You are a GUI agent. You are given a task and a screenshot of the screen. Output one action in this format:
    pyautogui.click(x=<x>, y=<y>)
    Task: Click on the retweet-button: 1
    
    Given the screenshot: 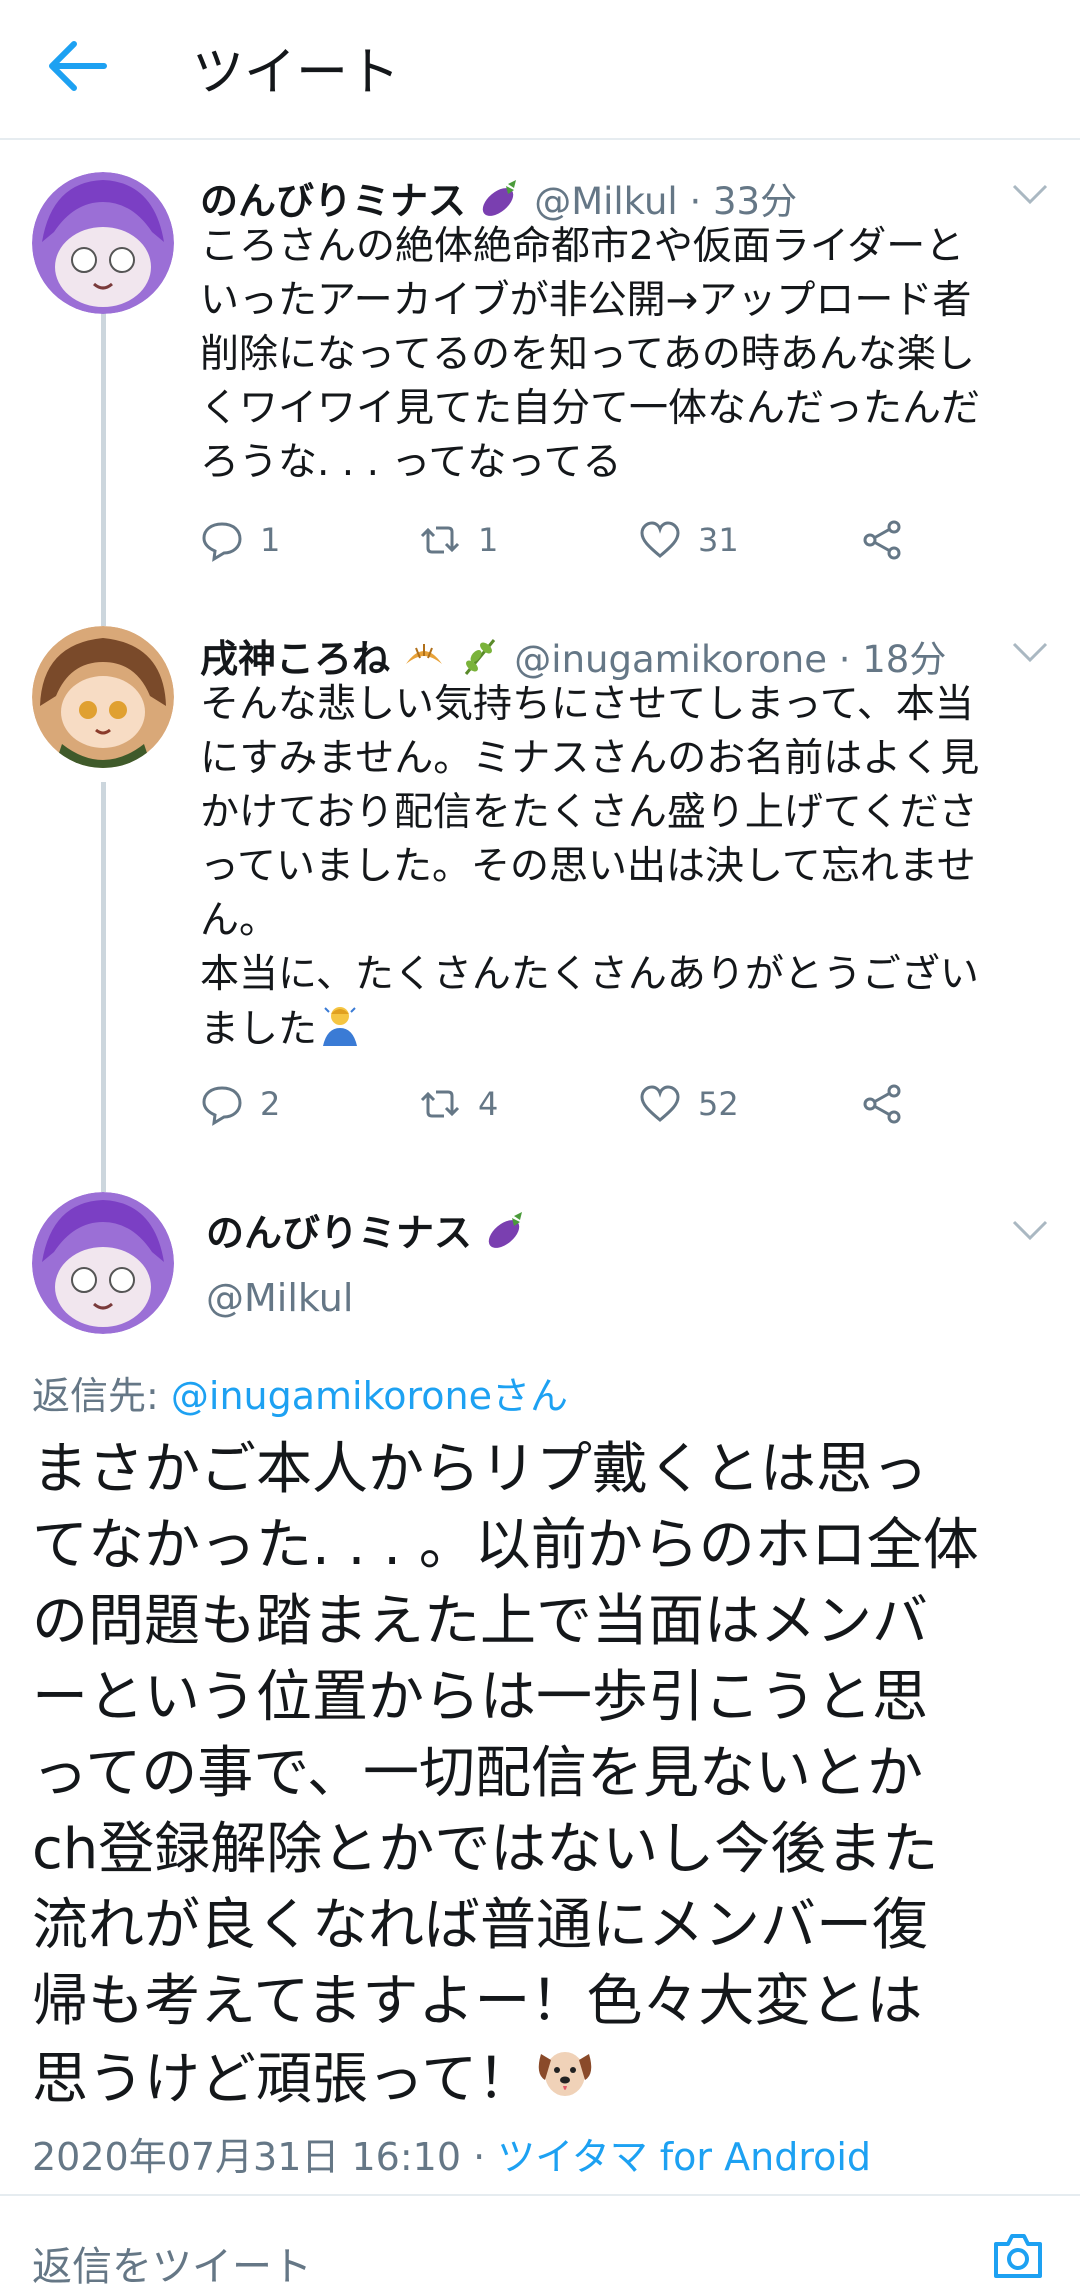 What is the action you would take?
    pyautogui.click(x=458, y=540)
    